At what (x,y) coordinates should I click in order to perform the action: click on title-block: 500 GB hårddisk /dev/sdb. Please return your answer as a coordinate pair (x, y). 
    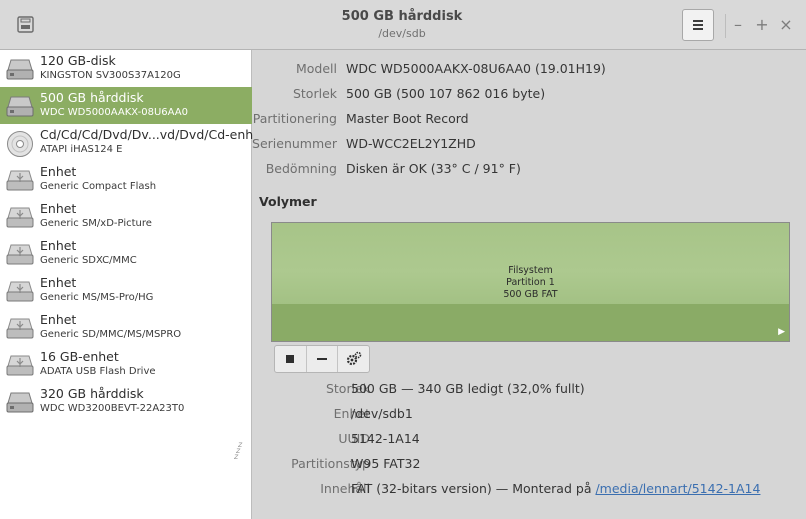
    Looking at the image, I should click on (402, 24).